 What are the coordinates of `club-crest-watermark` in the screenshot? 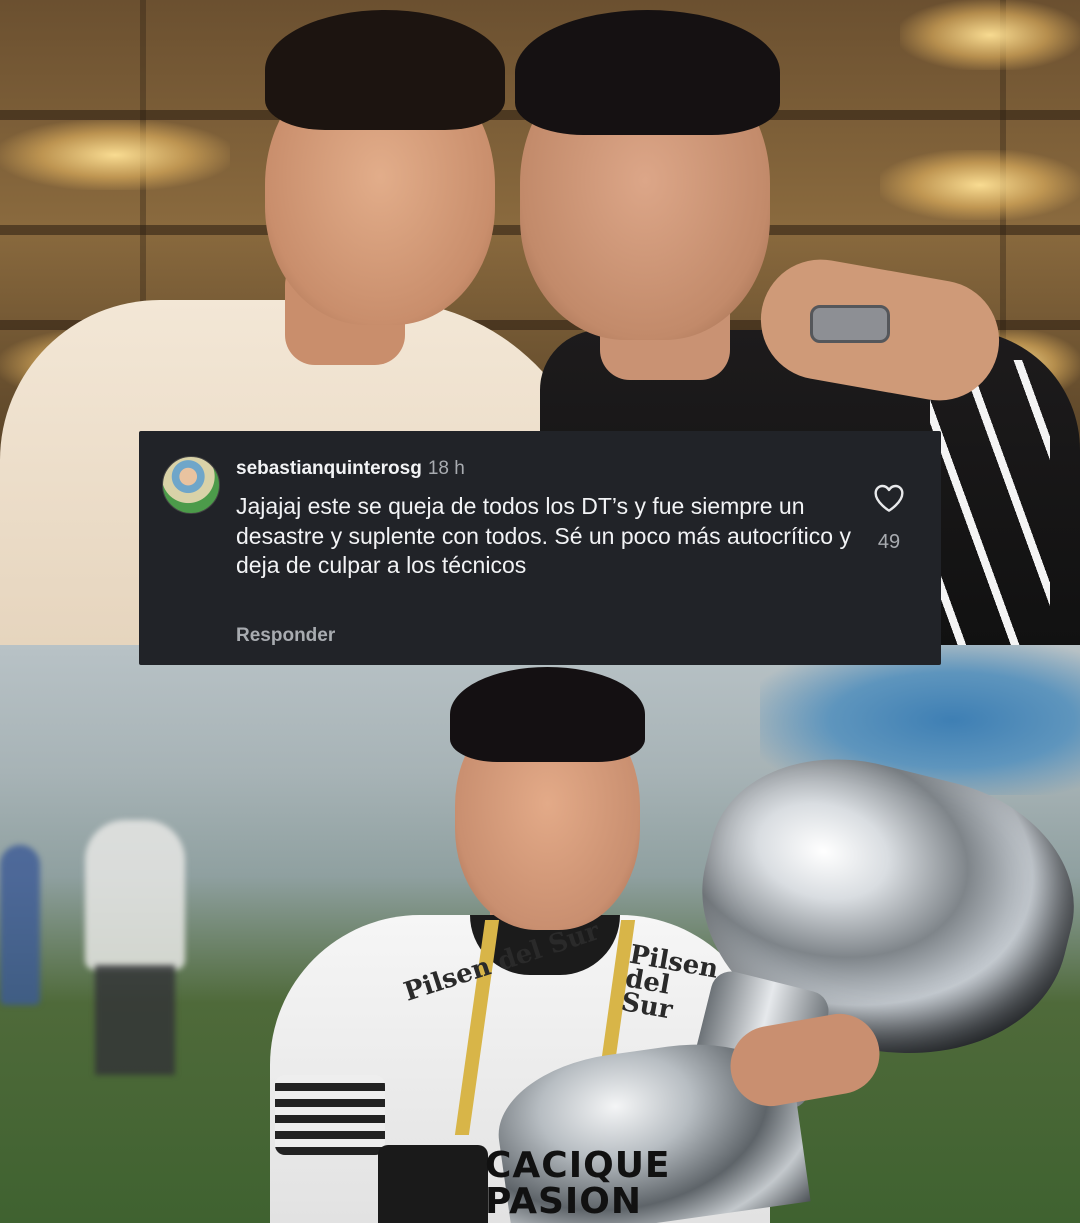 It's located at (433, 1184).